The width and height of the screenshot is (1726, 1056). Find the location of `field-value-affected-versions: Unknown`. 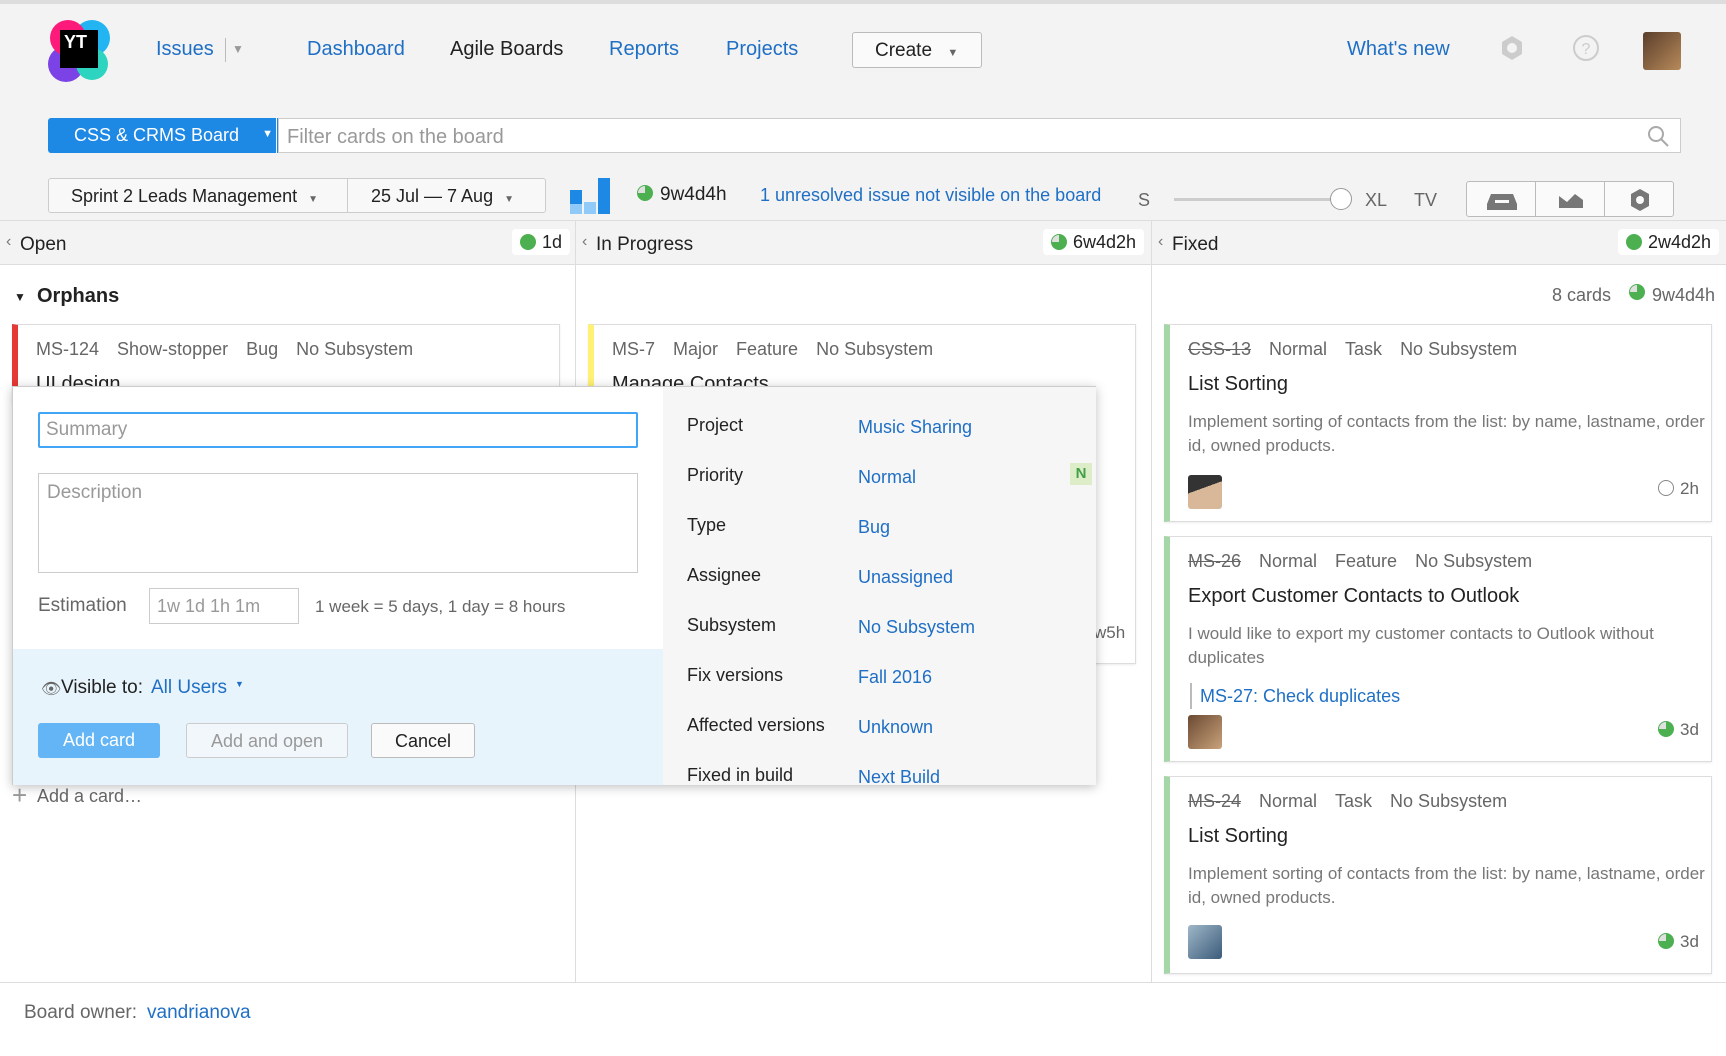

field-value-affected-versions: Unknown is located at coordinates (895, 727).